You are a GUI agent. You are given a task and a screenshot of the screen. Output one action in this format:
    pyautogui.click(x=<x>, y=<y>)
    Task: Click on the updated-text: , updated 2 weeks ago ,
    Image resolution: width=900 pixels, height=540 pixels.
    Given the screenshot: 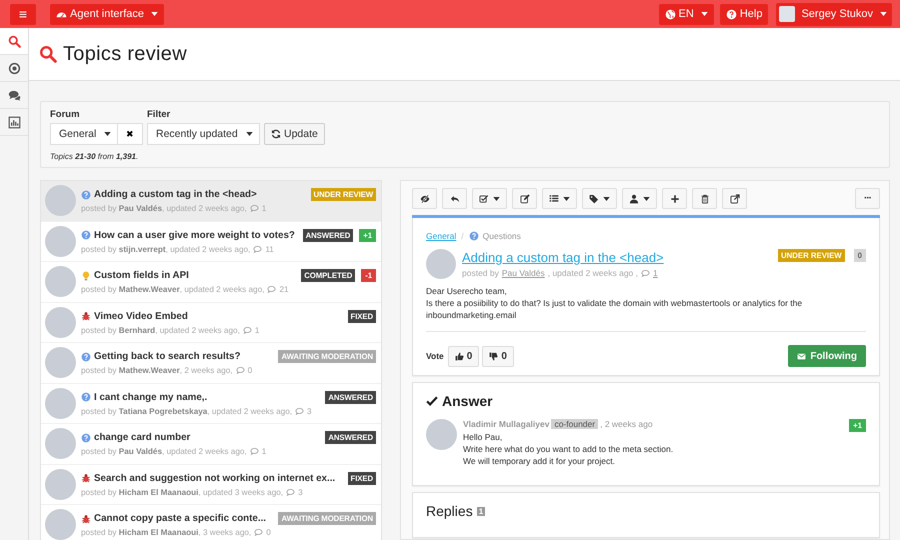 What is the action you would take?
    pyautogui.click(x=593, y=273)
    